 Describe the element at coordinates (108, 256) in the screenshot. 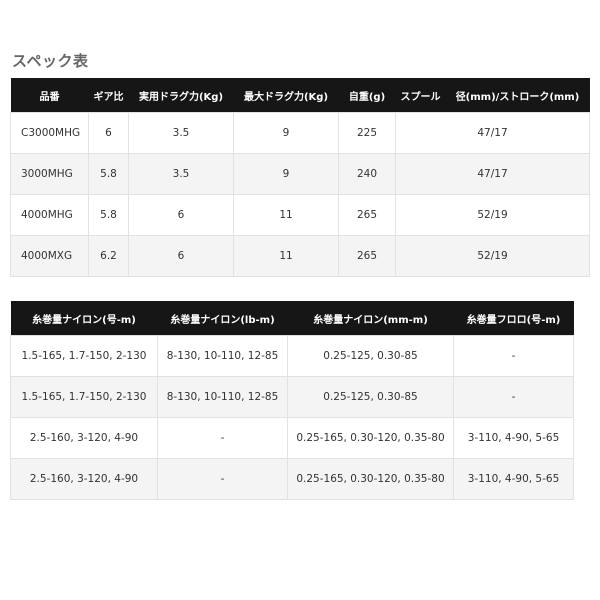

I see `cell-gear-ratio: 6.2` at that location.